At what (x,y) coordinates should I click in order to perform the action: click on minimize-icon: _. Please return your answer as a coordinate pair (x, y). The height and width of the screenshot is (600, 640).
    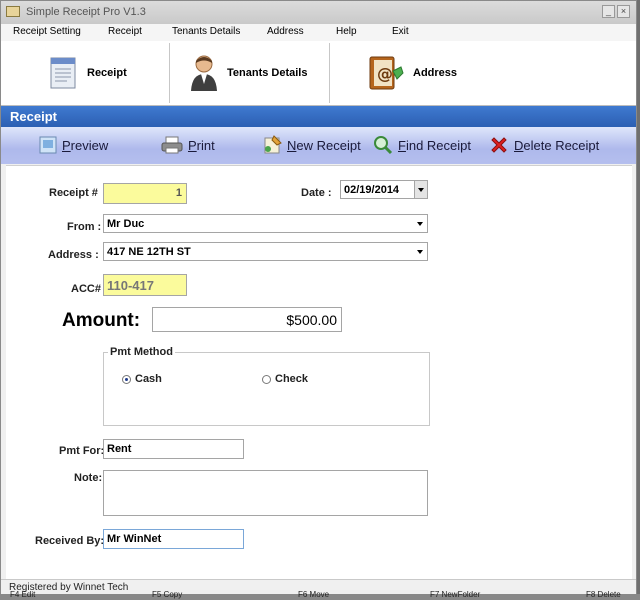
    Looking at the image, I should click on (608, 11).